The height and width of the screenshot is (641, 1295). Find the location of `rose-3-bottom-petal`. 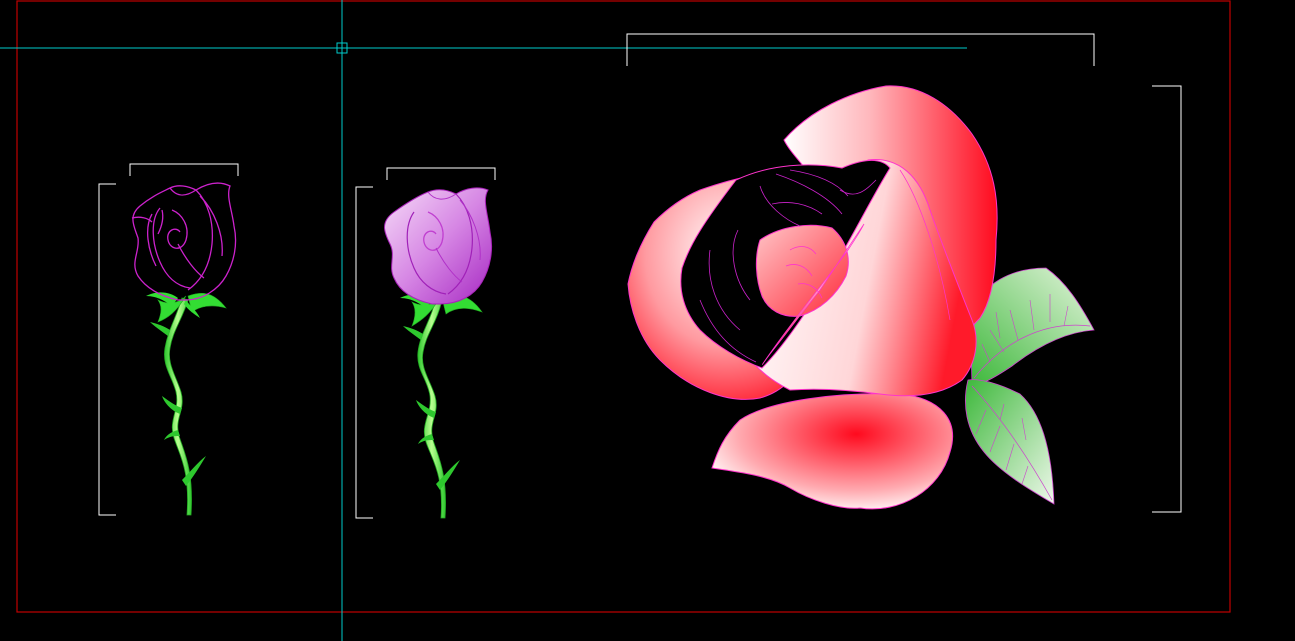

rose-3-bottom-petal is located at coordinates (832, 451).